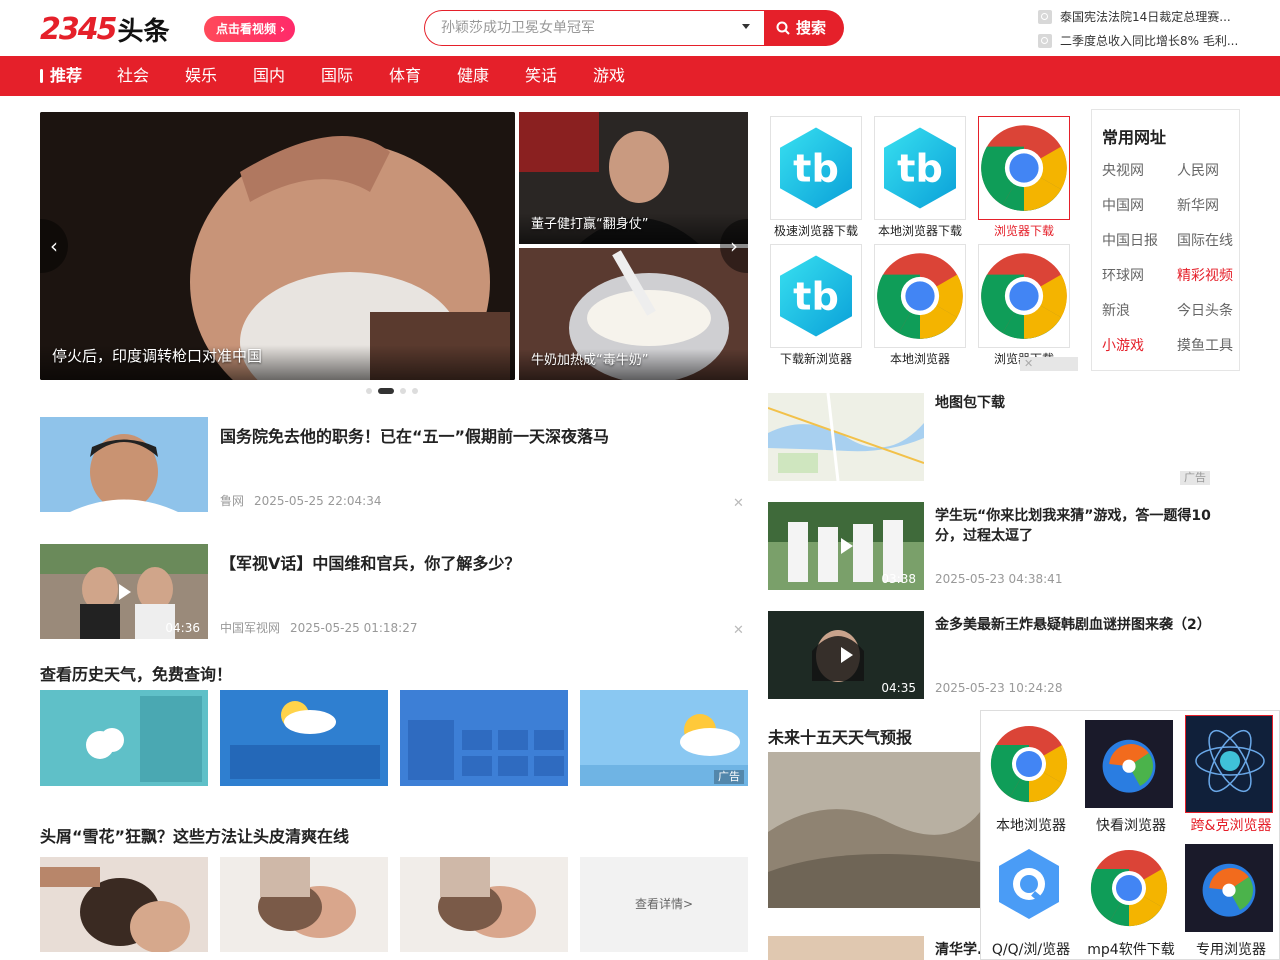 This screenshot has width=1280, height=960. What do you see at coordinates (405, 76) in the screenshot?
I see `nav-sports: 体育` at bounding box center [405, 76].